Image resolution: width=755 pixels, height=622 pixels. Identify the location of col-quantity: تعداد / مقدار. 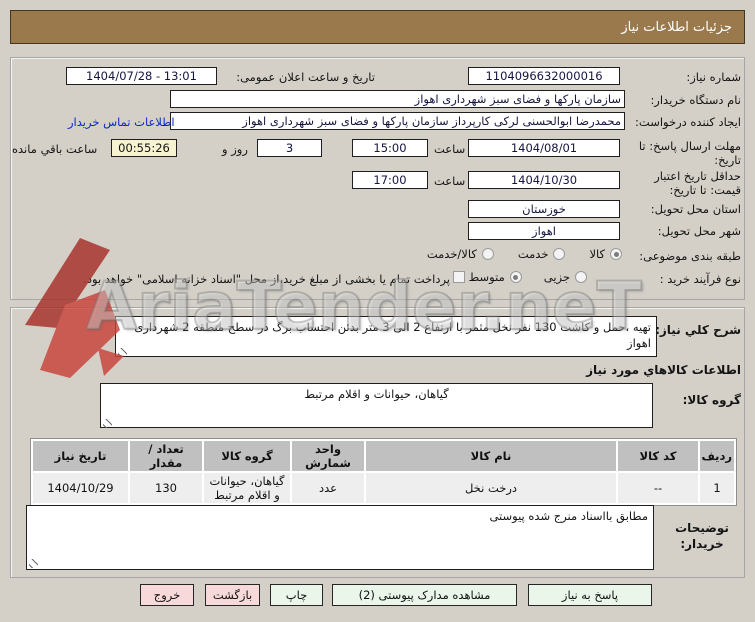
(166, 456).